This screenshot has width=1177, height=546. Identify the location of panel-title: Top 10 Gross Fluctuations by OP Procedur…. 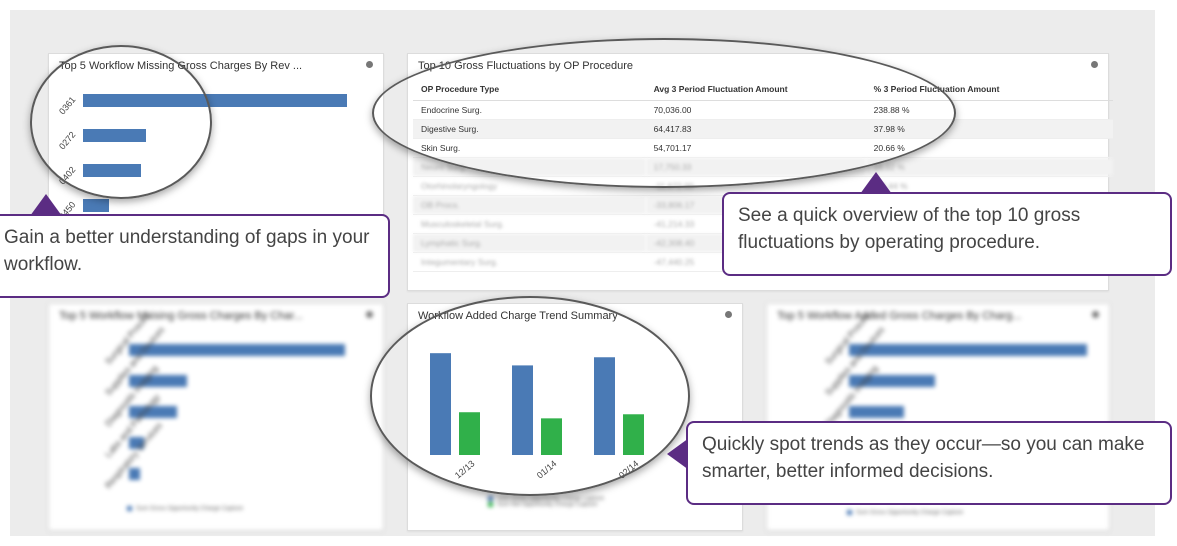
(526, 66).